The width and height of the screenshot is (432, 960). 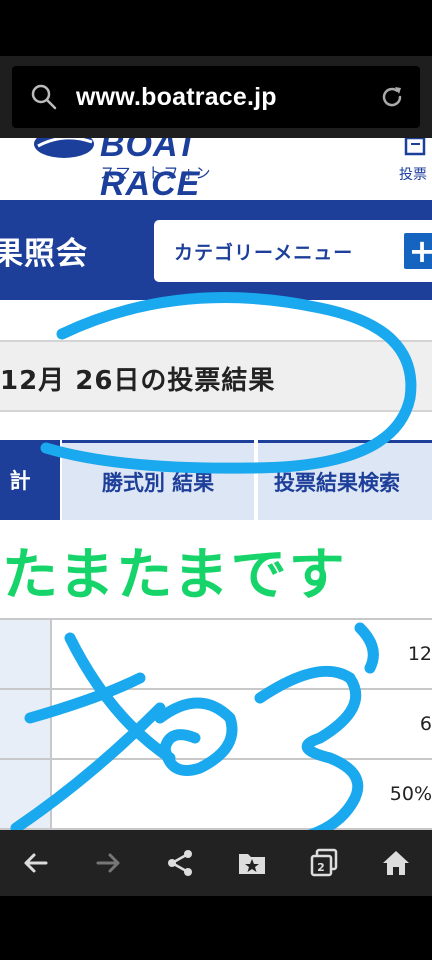 I want to click on tabs-button: 2, so click(x=324, y=863).